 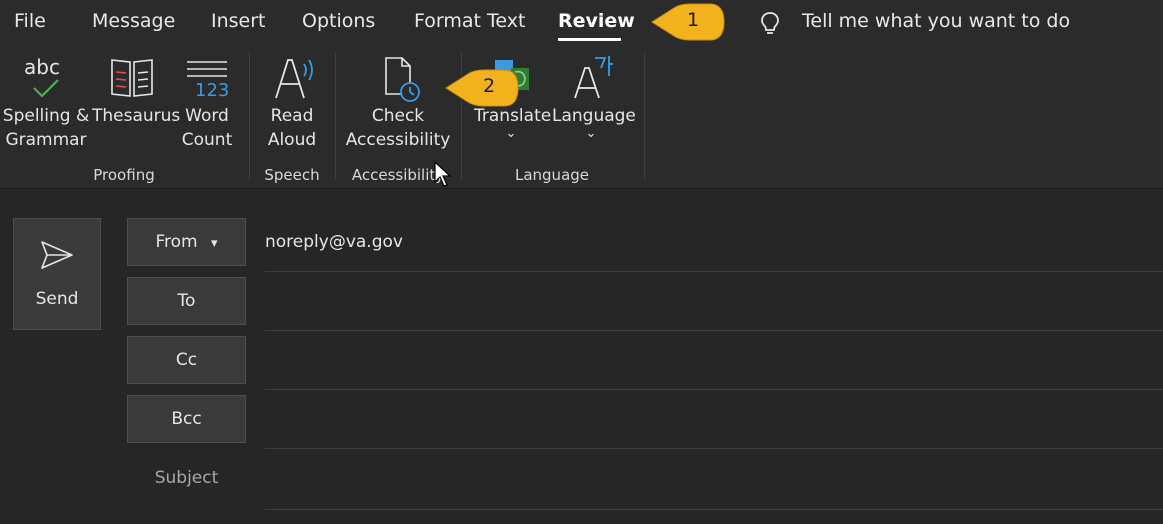 I want to click on check-accessibility-label-2: Accessibility, so click(x=398, y=140).